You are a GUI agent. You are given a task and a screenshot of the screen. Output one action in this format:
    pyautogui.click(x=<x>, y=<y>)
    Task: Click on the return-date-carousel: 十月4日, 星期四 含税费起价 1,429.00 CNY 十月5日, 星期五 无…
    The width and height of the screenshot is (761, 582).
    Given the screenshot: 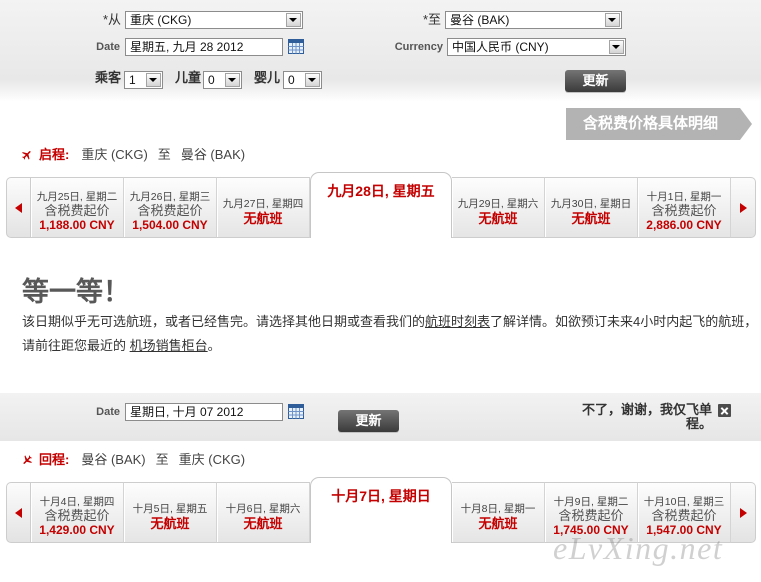 What is the action you would take?
    pyautogui.click(x=381, y=510)
    